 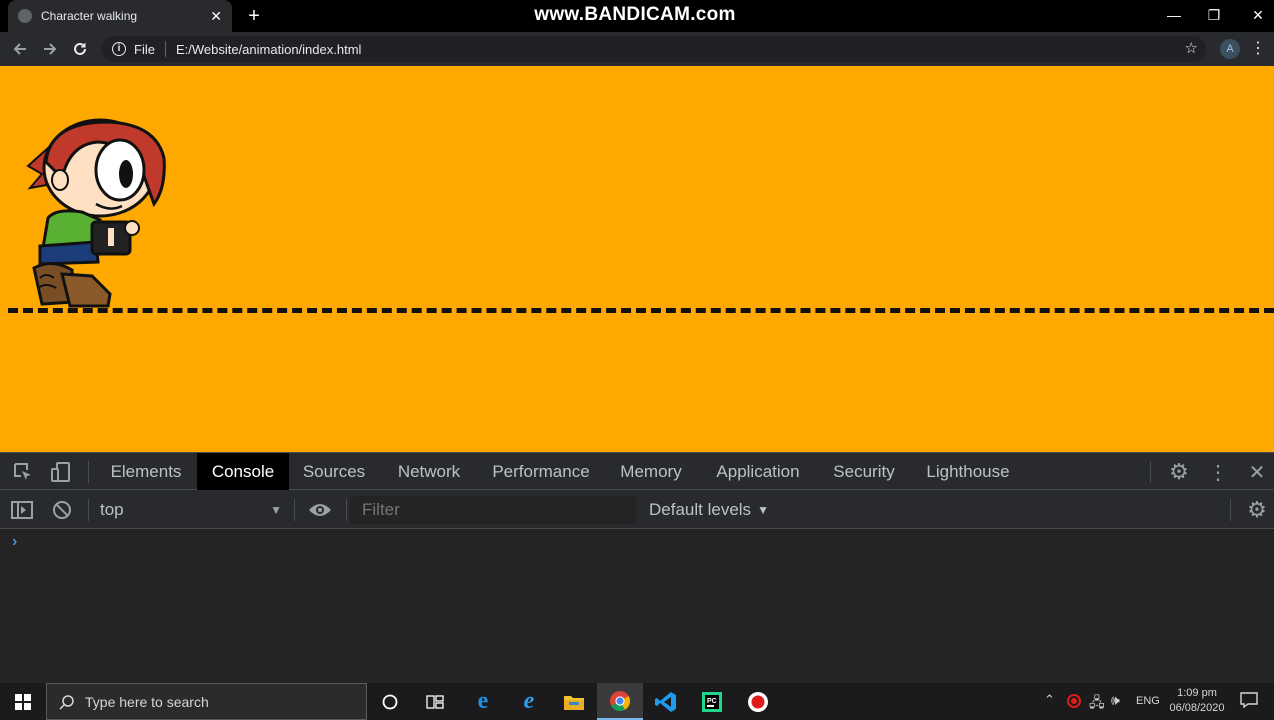 I want to click on inspect-cursor-icon, so click(x=22, y=471).